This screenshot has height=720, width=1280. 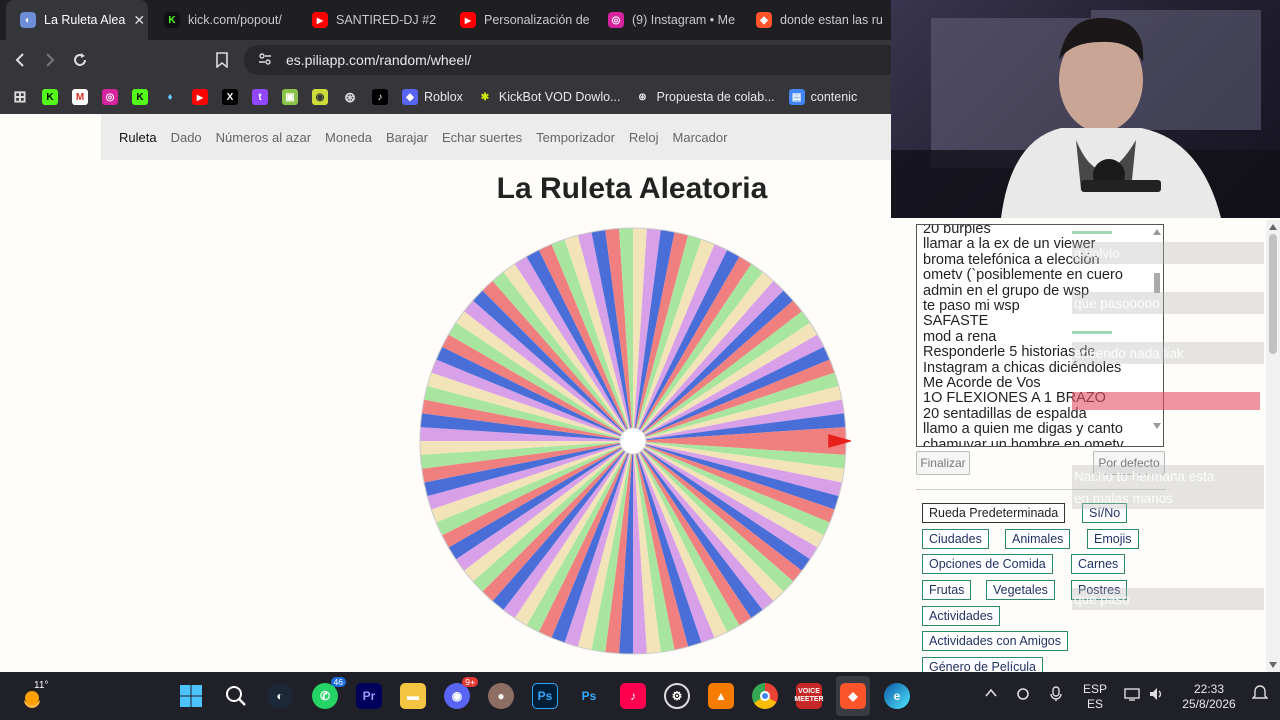 I want to click on tray-app-icon, so click(x=1023, y=696).